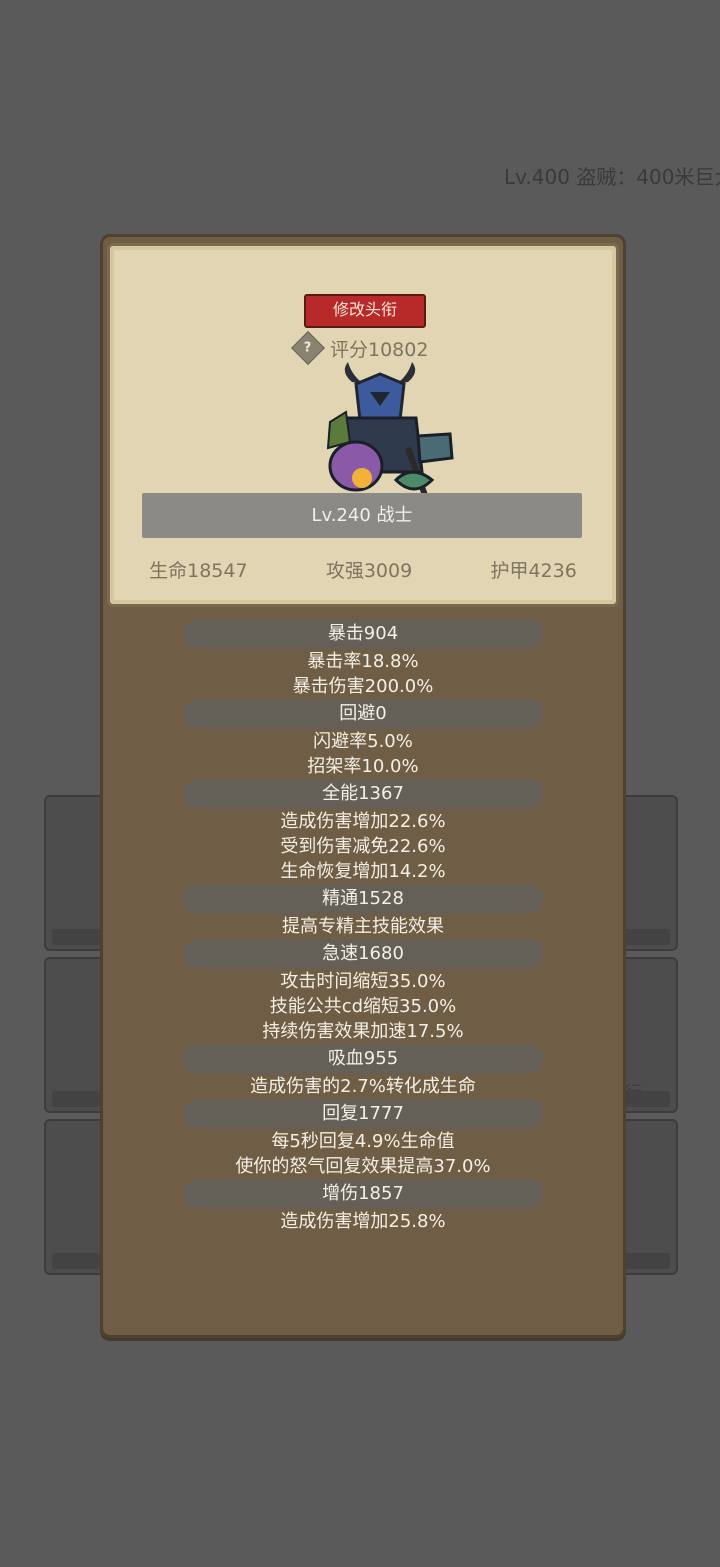 The height and width of the screenshot is (1567, 720). I want to click on character-level-bar: Lv.240 战士, so click(362, 515).